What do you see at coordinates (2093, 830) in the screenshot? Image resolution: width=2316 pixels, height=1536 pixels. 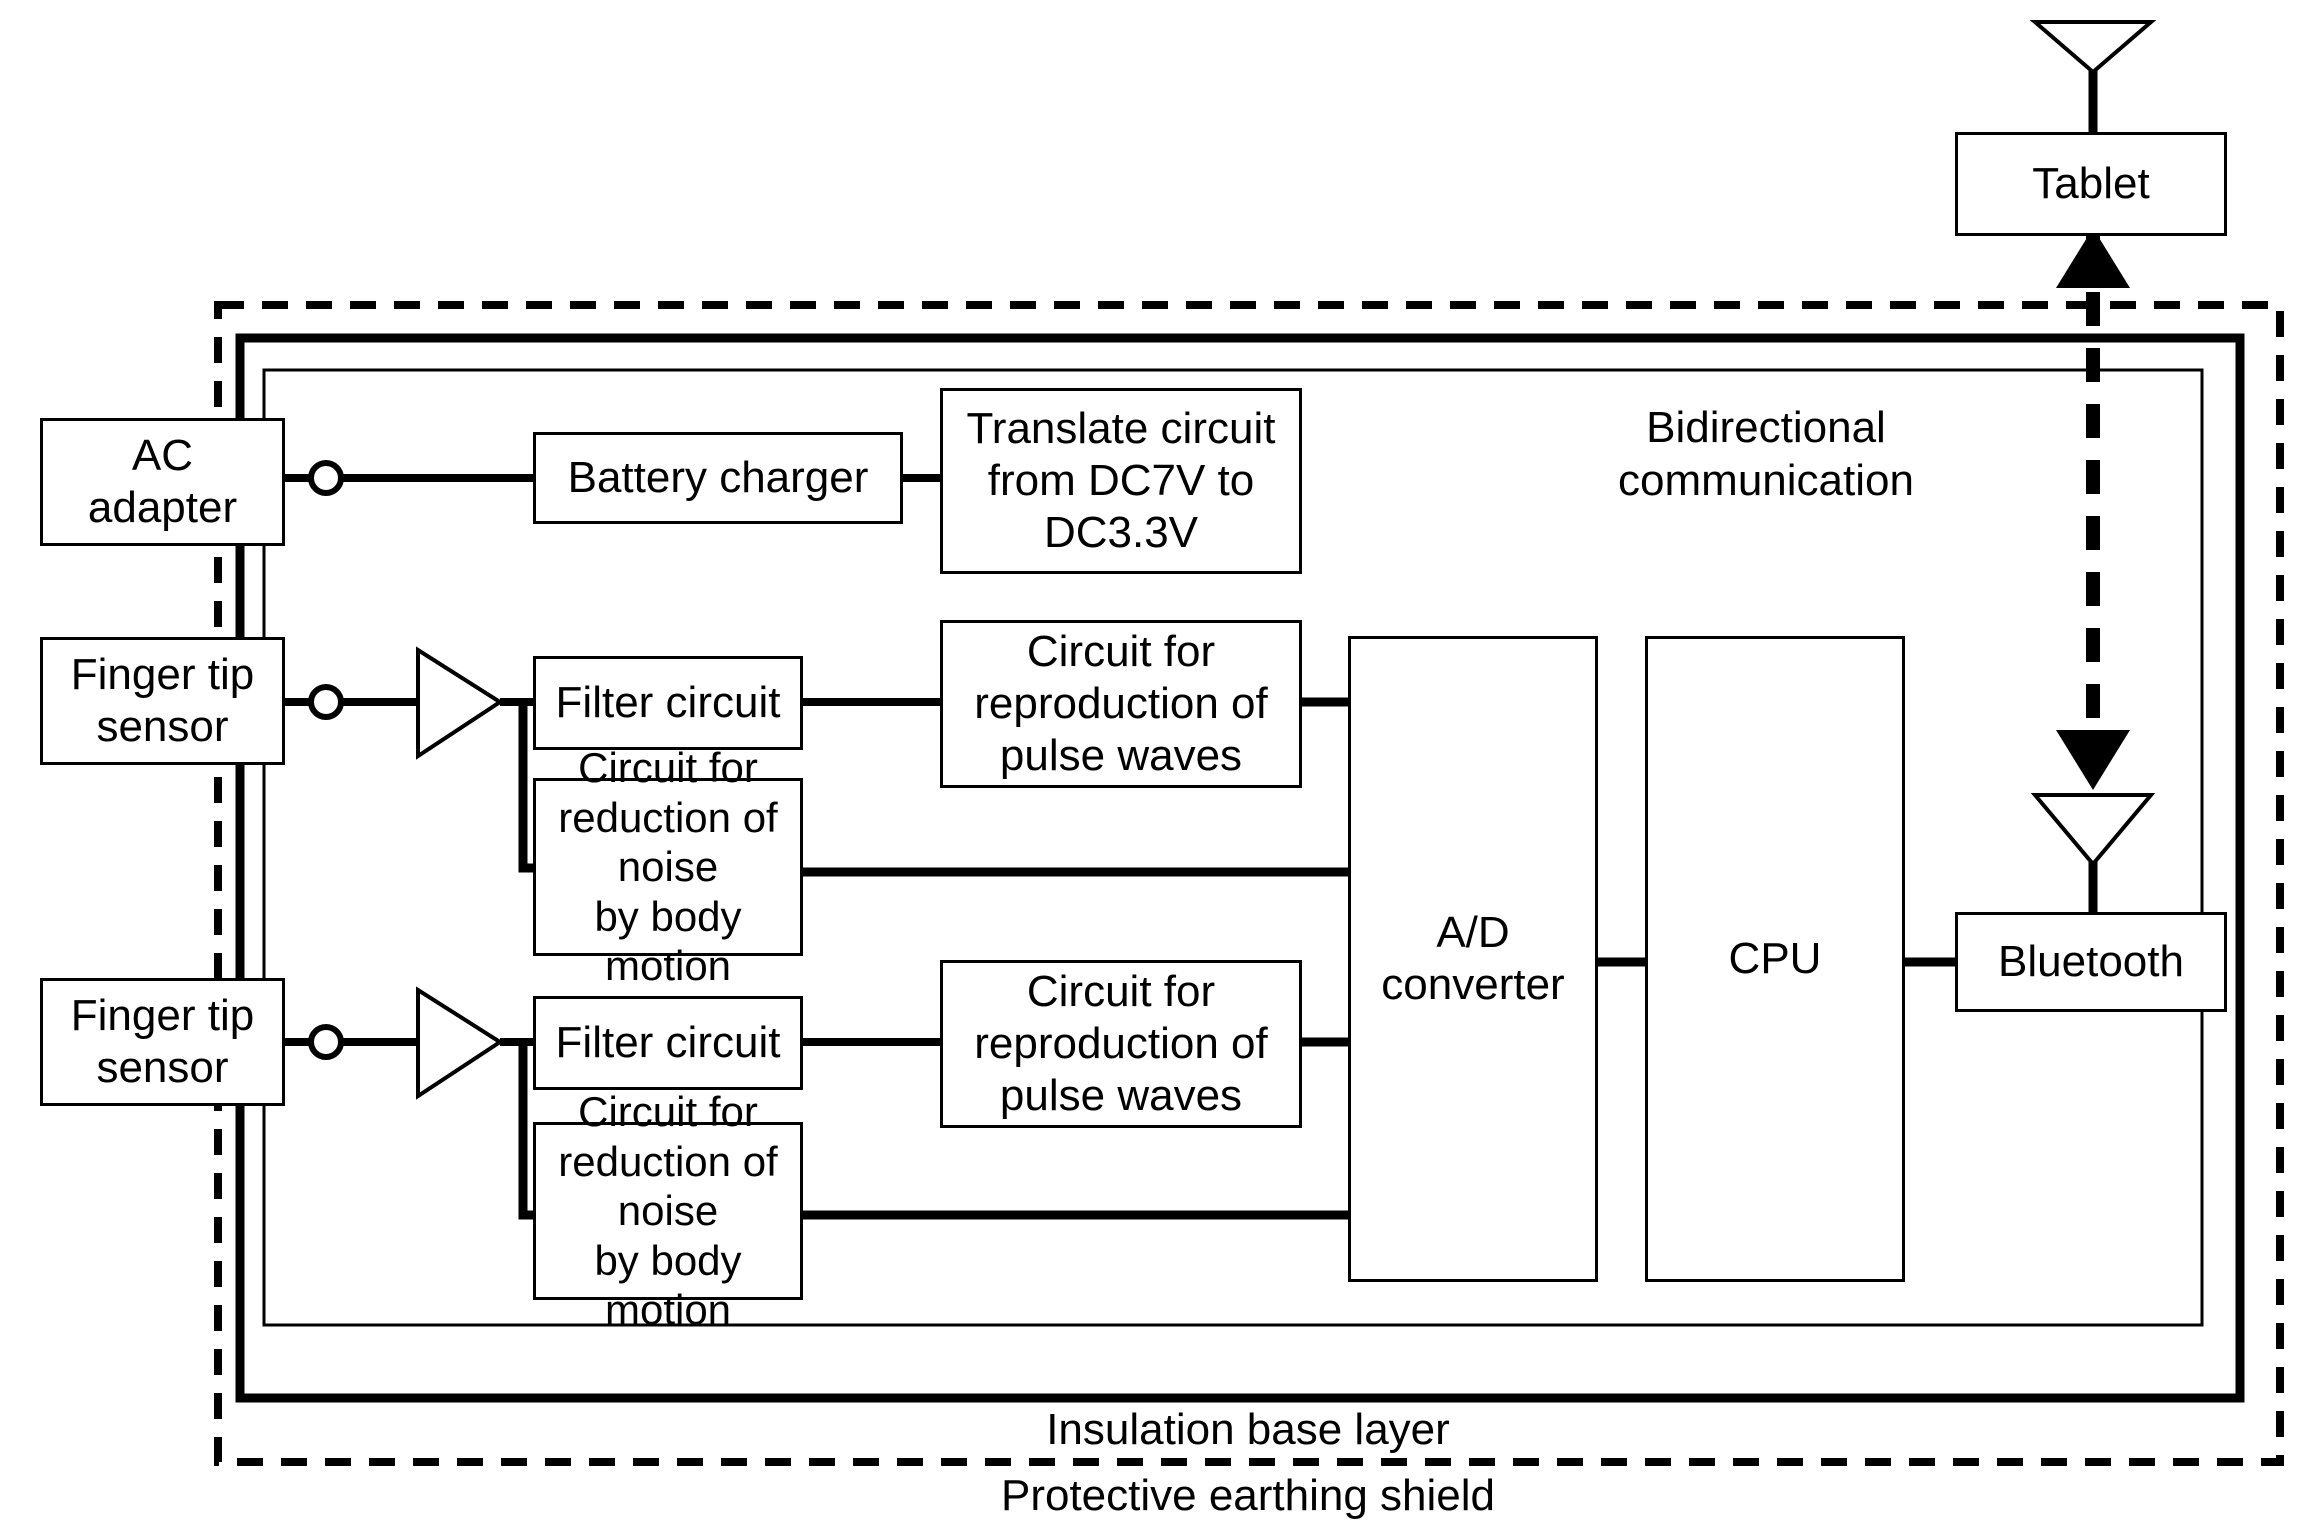 I see `antenna-triangle-bluetooth` at bounding box center [2093, 830].